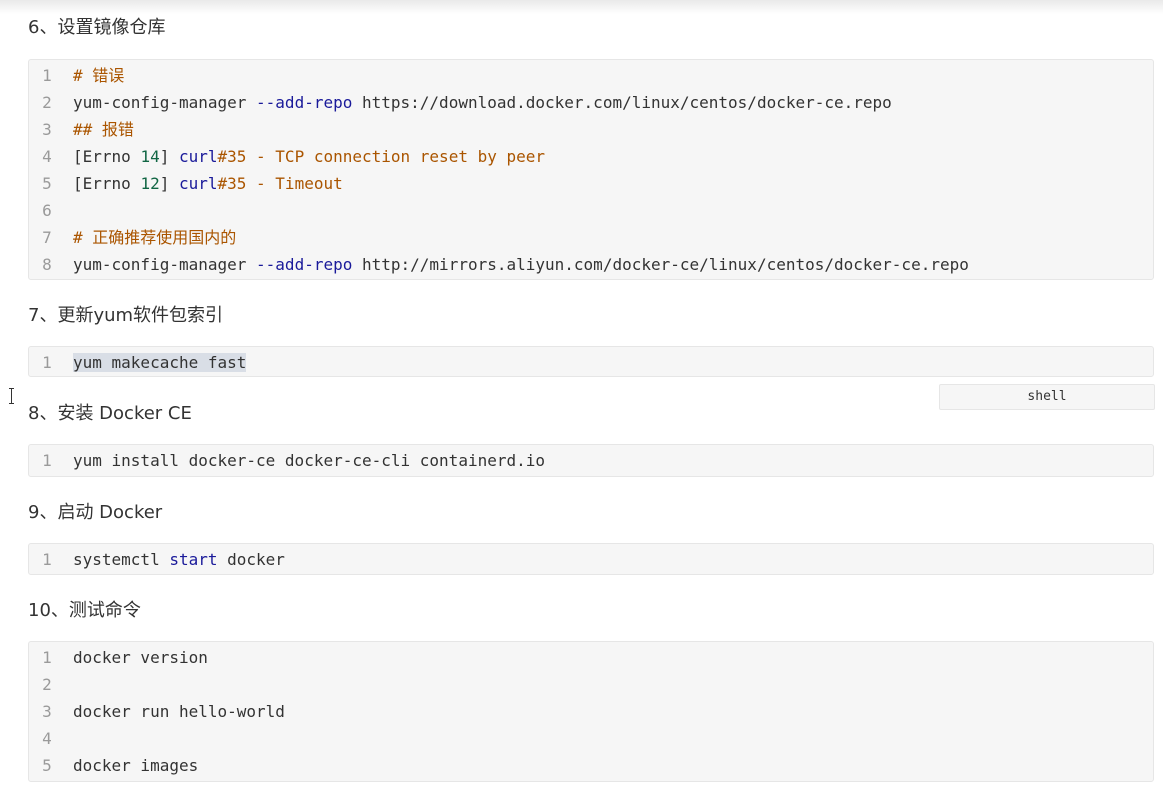  Describe the element at coordinates (47, 264) in the screenshot. I see `line-number: 8` at that location.